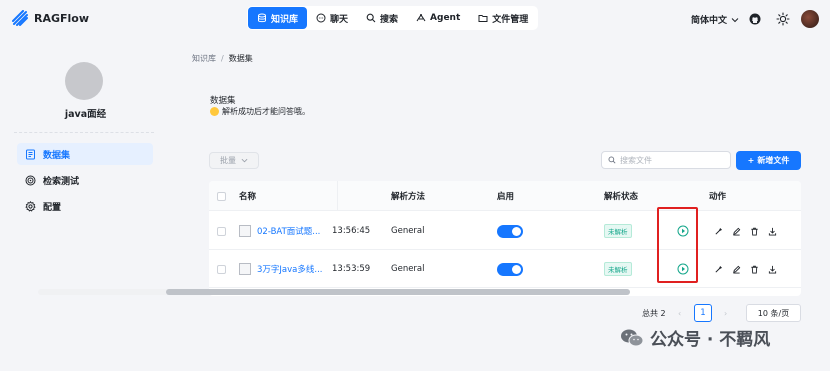 Image resolution: width=830 pixels, height=371 pixels. What do you see at coordinates (632, 337) in the screenshot?
I see `wechat-icon` at bounding box center [632, 337].